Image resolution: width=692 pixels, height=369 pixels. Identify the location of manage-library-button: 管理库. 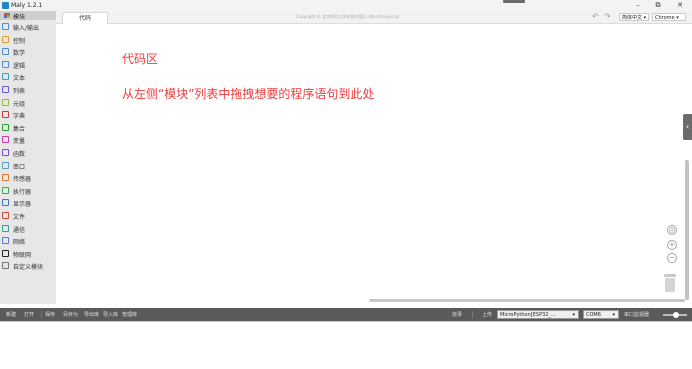
(129, 314).